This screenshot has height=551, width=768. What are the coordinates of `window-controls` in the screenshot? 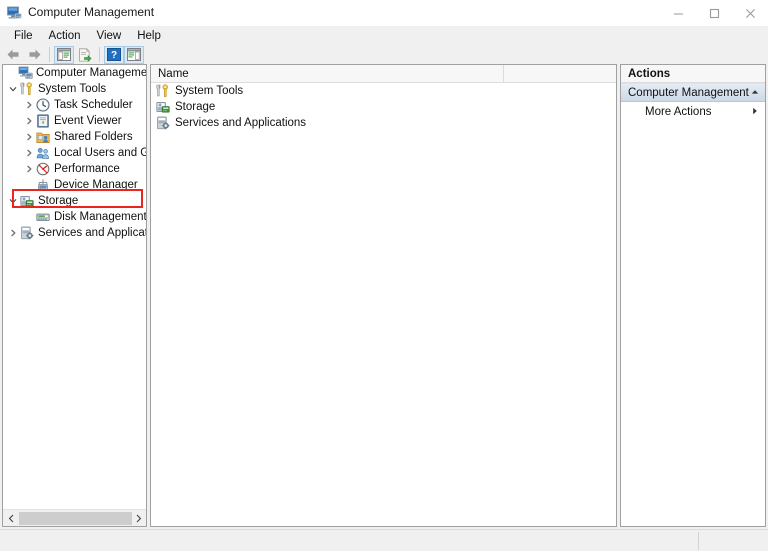 It's located at (714, 13).